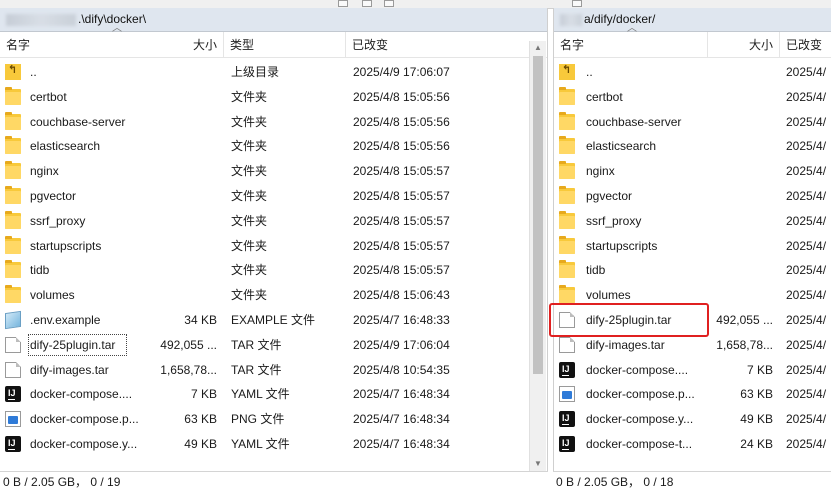 The height and width of the screenshot is (503, 831). I want to click on remote-path-text: a/dify/docker/, so click(620, 19).